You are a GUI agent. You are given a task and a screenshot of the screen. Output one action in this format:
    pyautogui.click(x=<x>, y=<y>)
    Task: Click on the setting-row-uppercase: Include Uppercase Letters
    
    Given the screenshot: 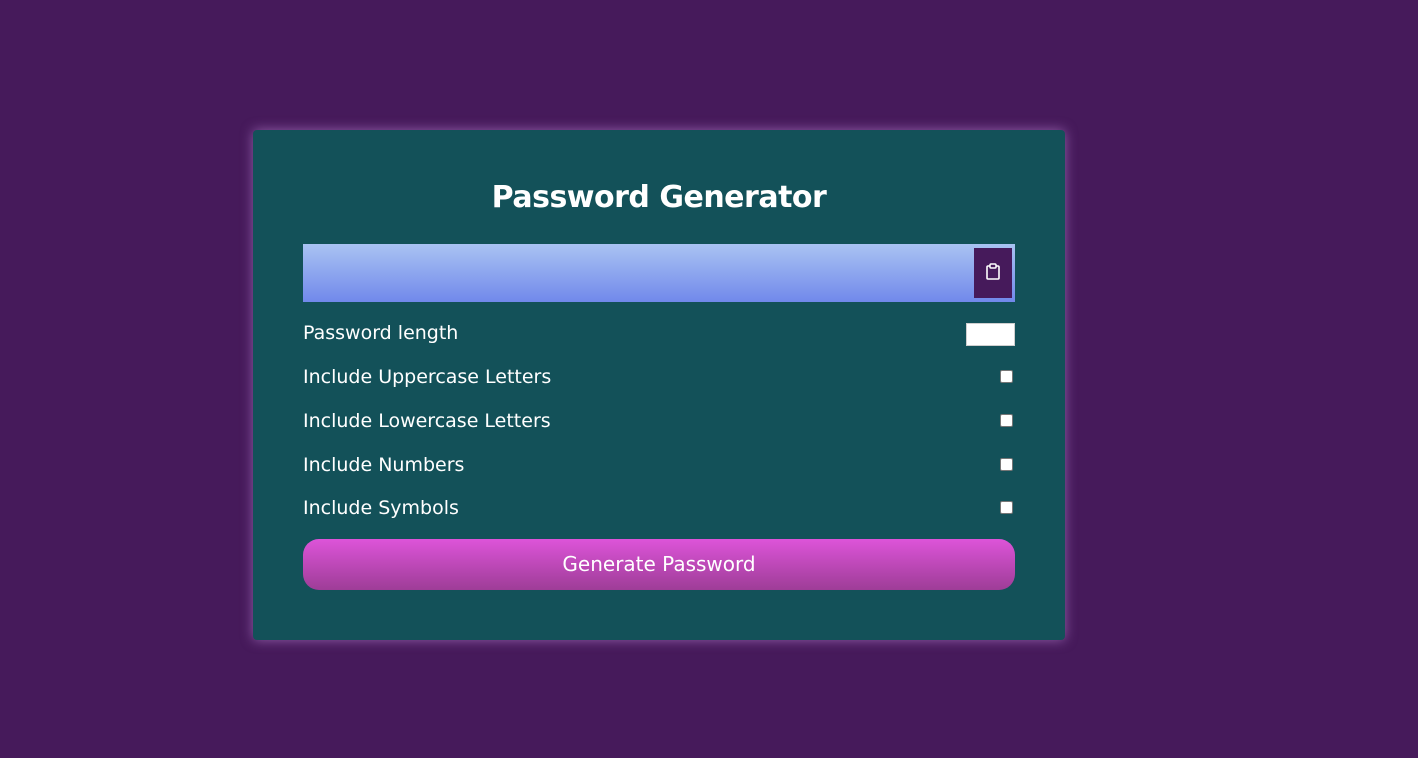 What is the action you would take?
    pyautogui.click(x=659, y=377)
    